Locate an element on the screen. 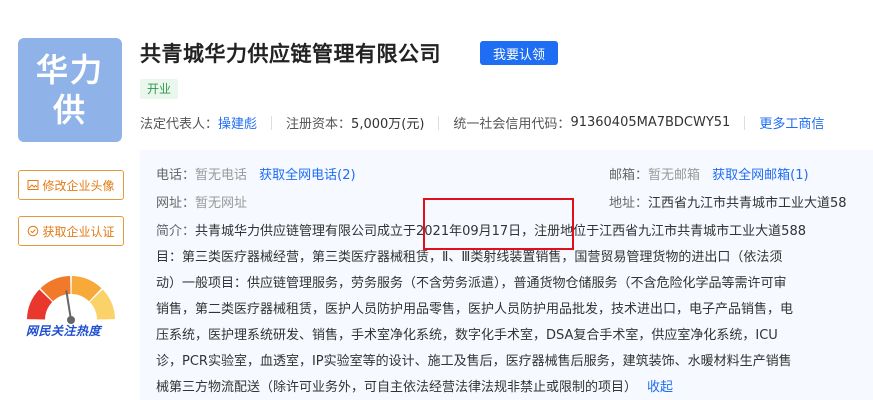 This screenshot has width=873, height=400. get-email-link: 获取全网邮箱(1) is located at coordinates (760, 175).